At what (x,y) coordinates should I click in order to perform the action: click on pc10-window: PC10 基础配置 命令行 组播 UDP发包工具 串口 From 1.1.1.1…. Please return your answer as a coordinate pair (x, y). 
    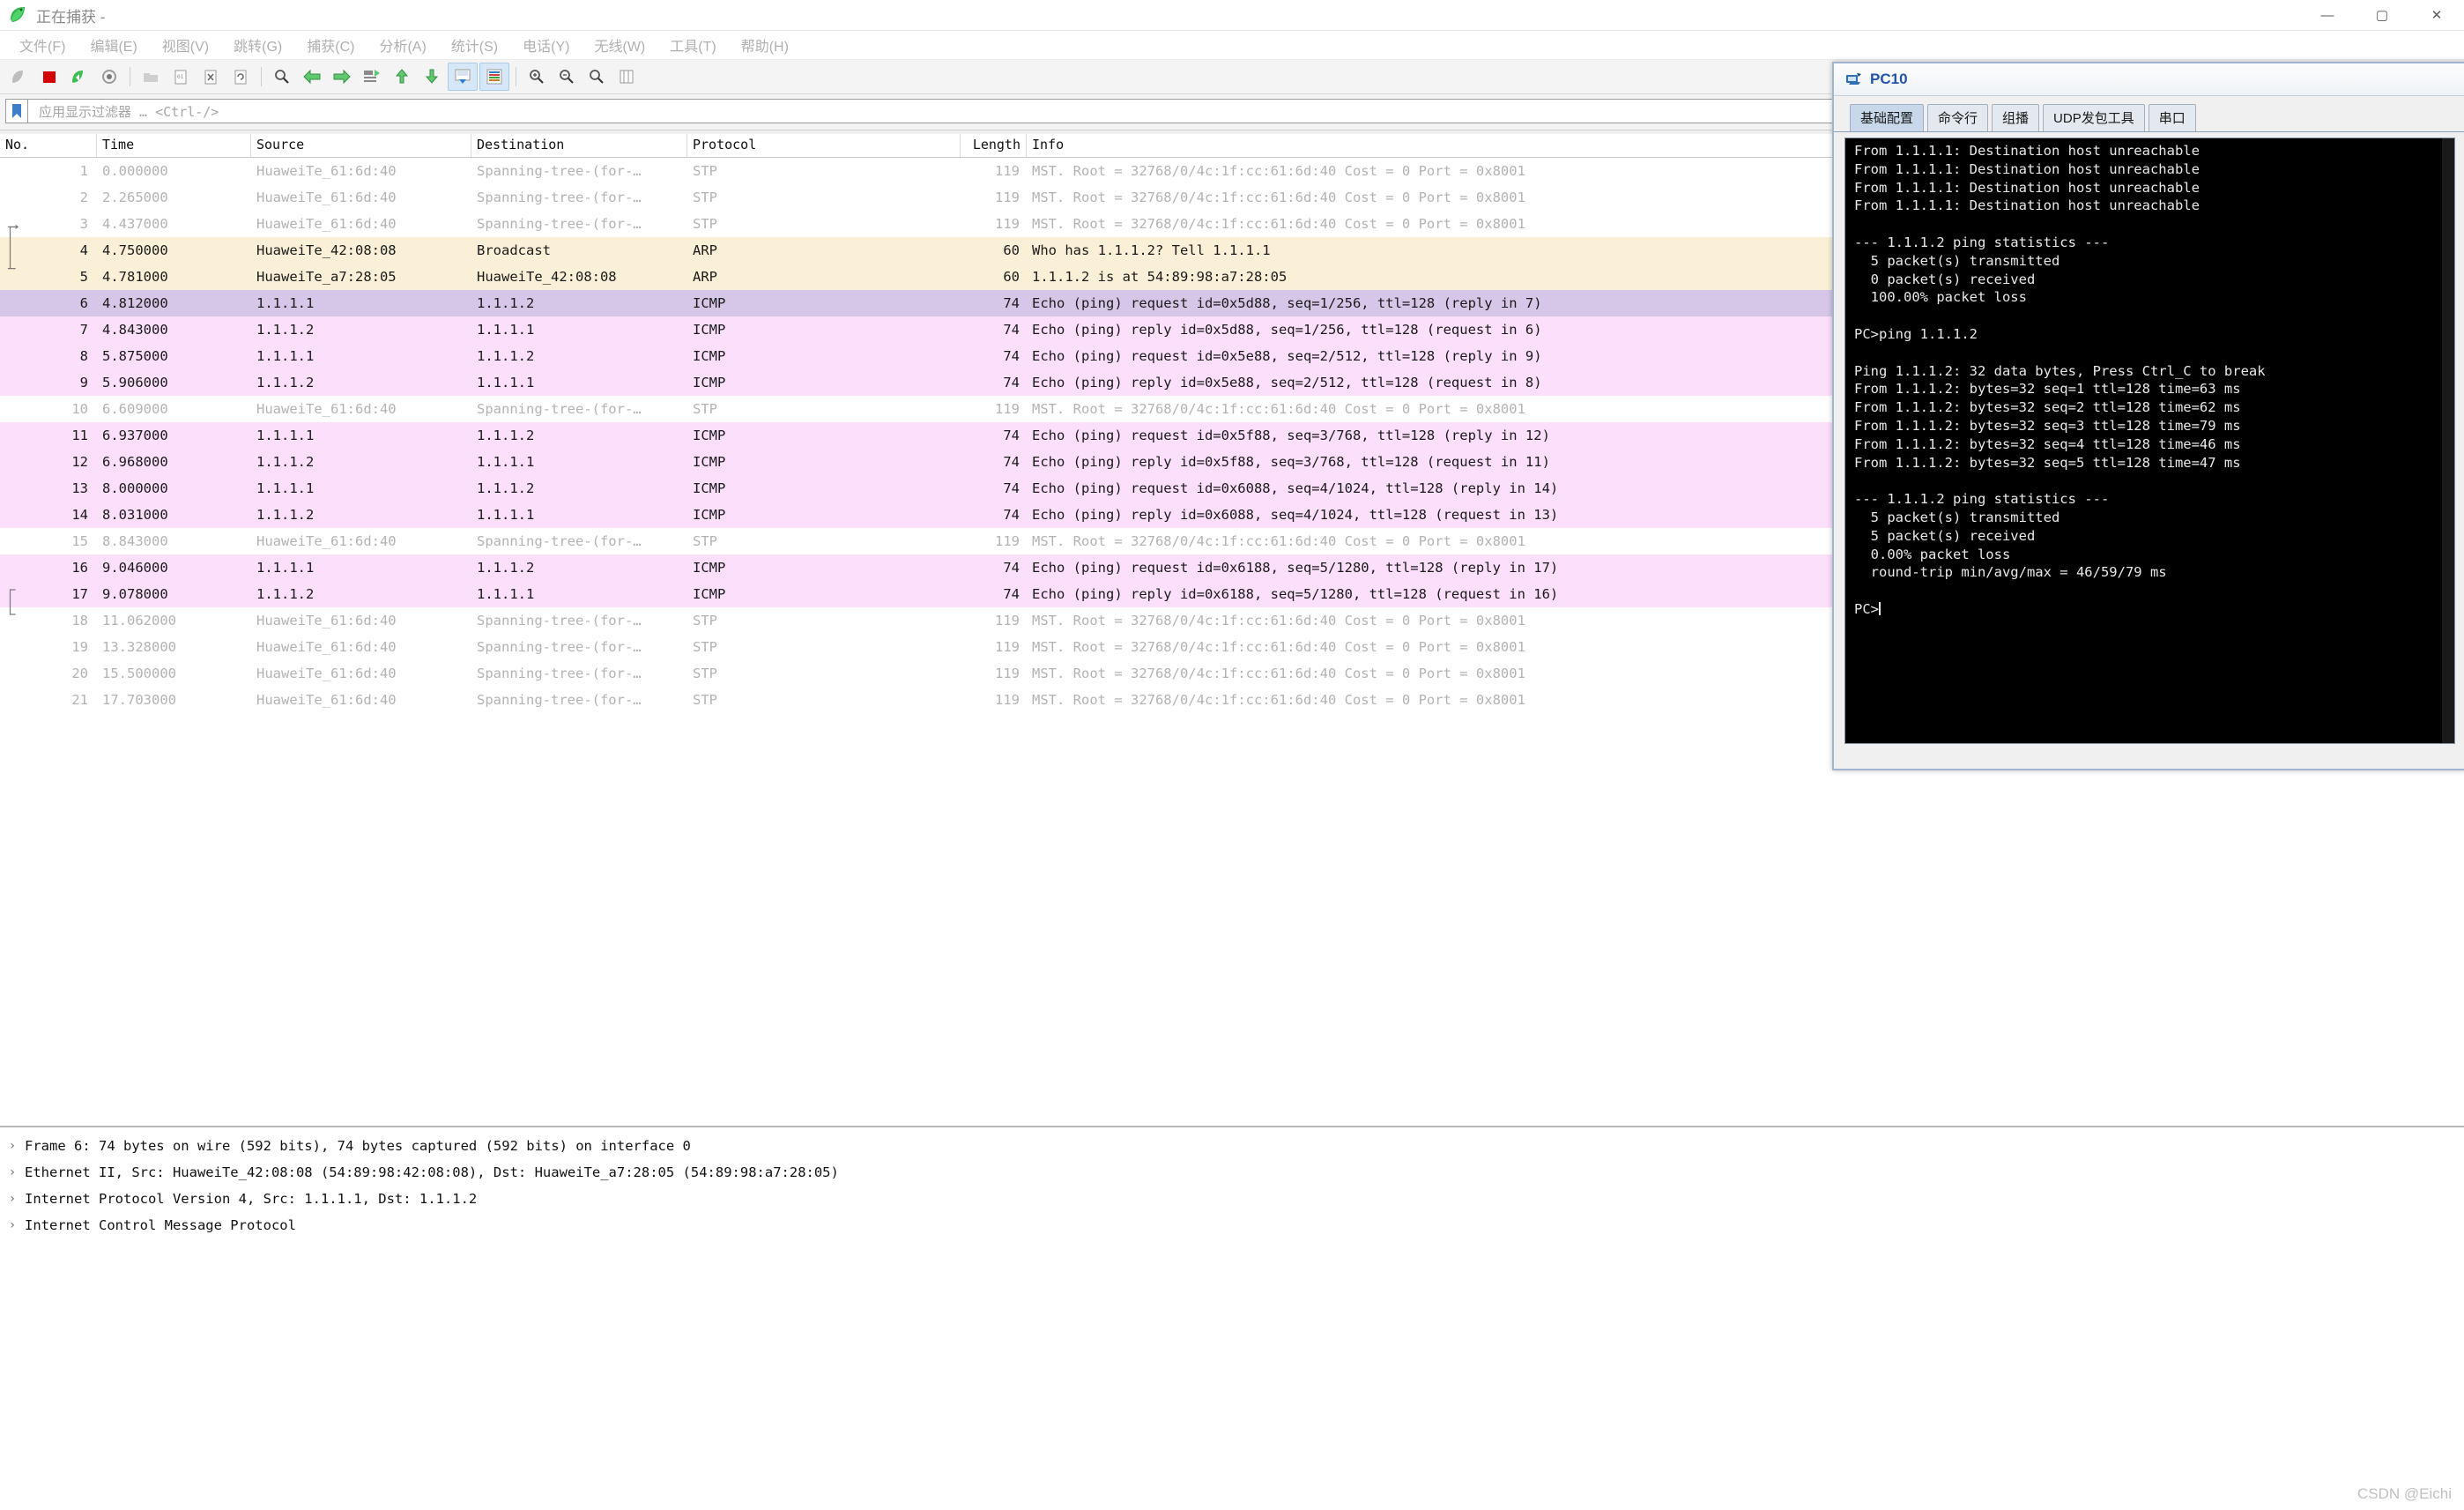
    Looking at the image, I should click on (2148, 416).